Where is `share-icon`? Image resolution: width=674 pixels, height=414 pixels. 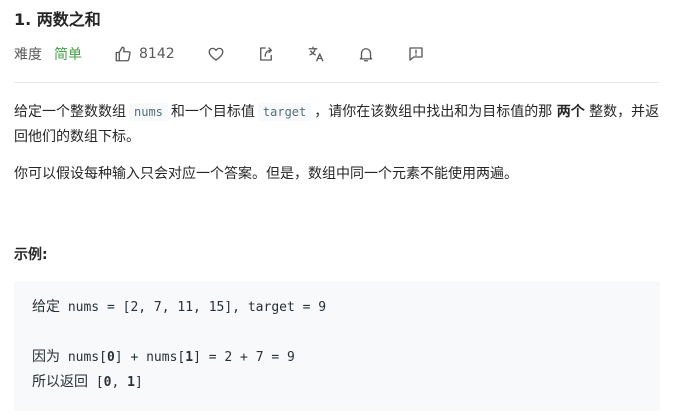
share-icon is located at coordinates (266, 54).